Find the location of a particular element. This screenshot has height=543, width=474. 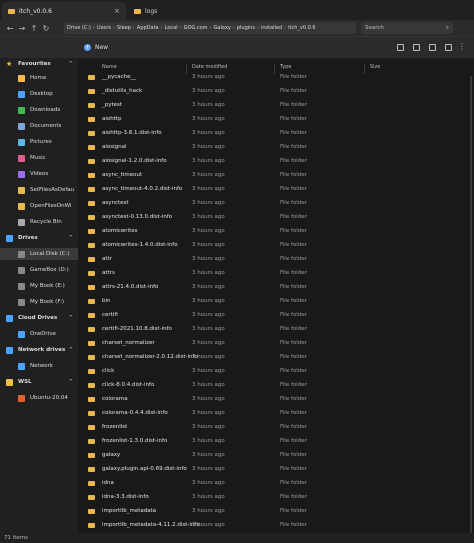

table-row: _distutils_hack 3 hours ago File folder is located at coordinates (277, 92).